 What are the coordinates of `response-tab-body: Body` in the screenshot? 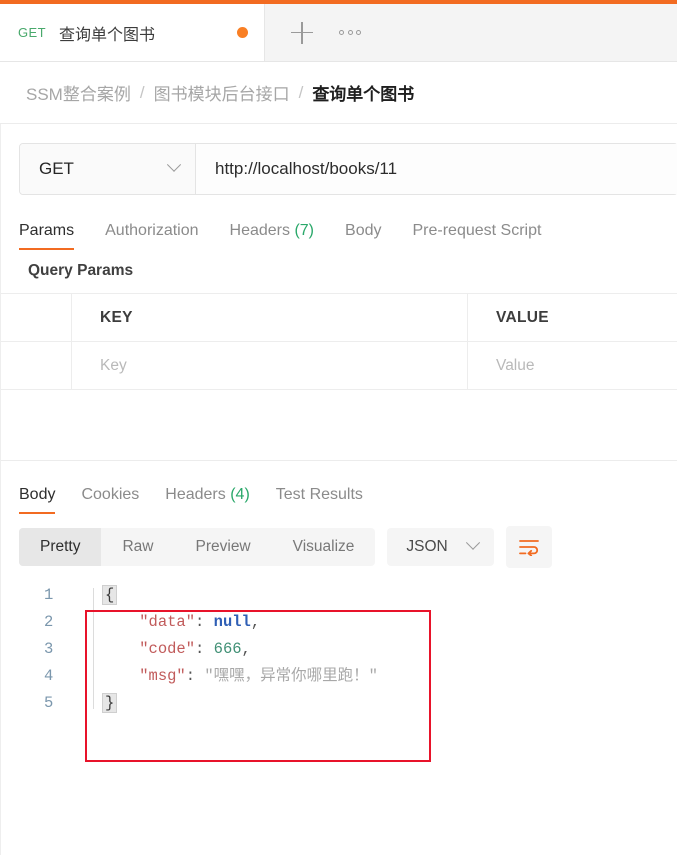 It's located at (37, 500).